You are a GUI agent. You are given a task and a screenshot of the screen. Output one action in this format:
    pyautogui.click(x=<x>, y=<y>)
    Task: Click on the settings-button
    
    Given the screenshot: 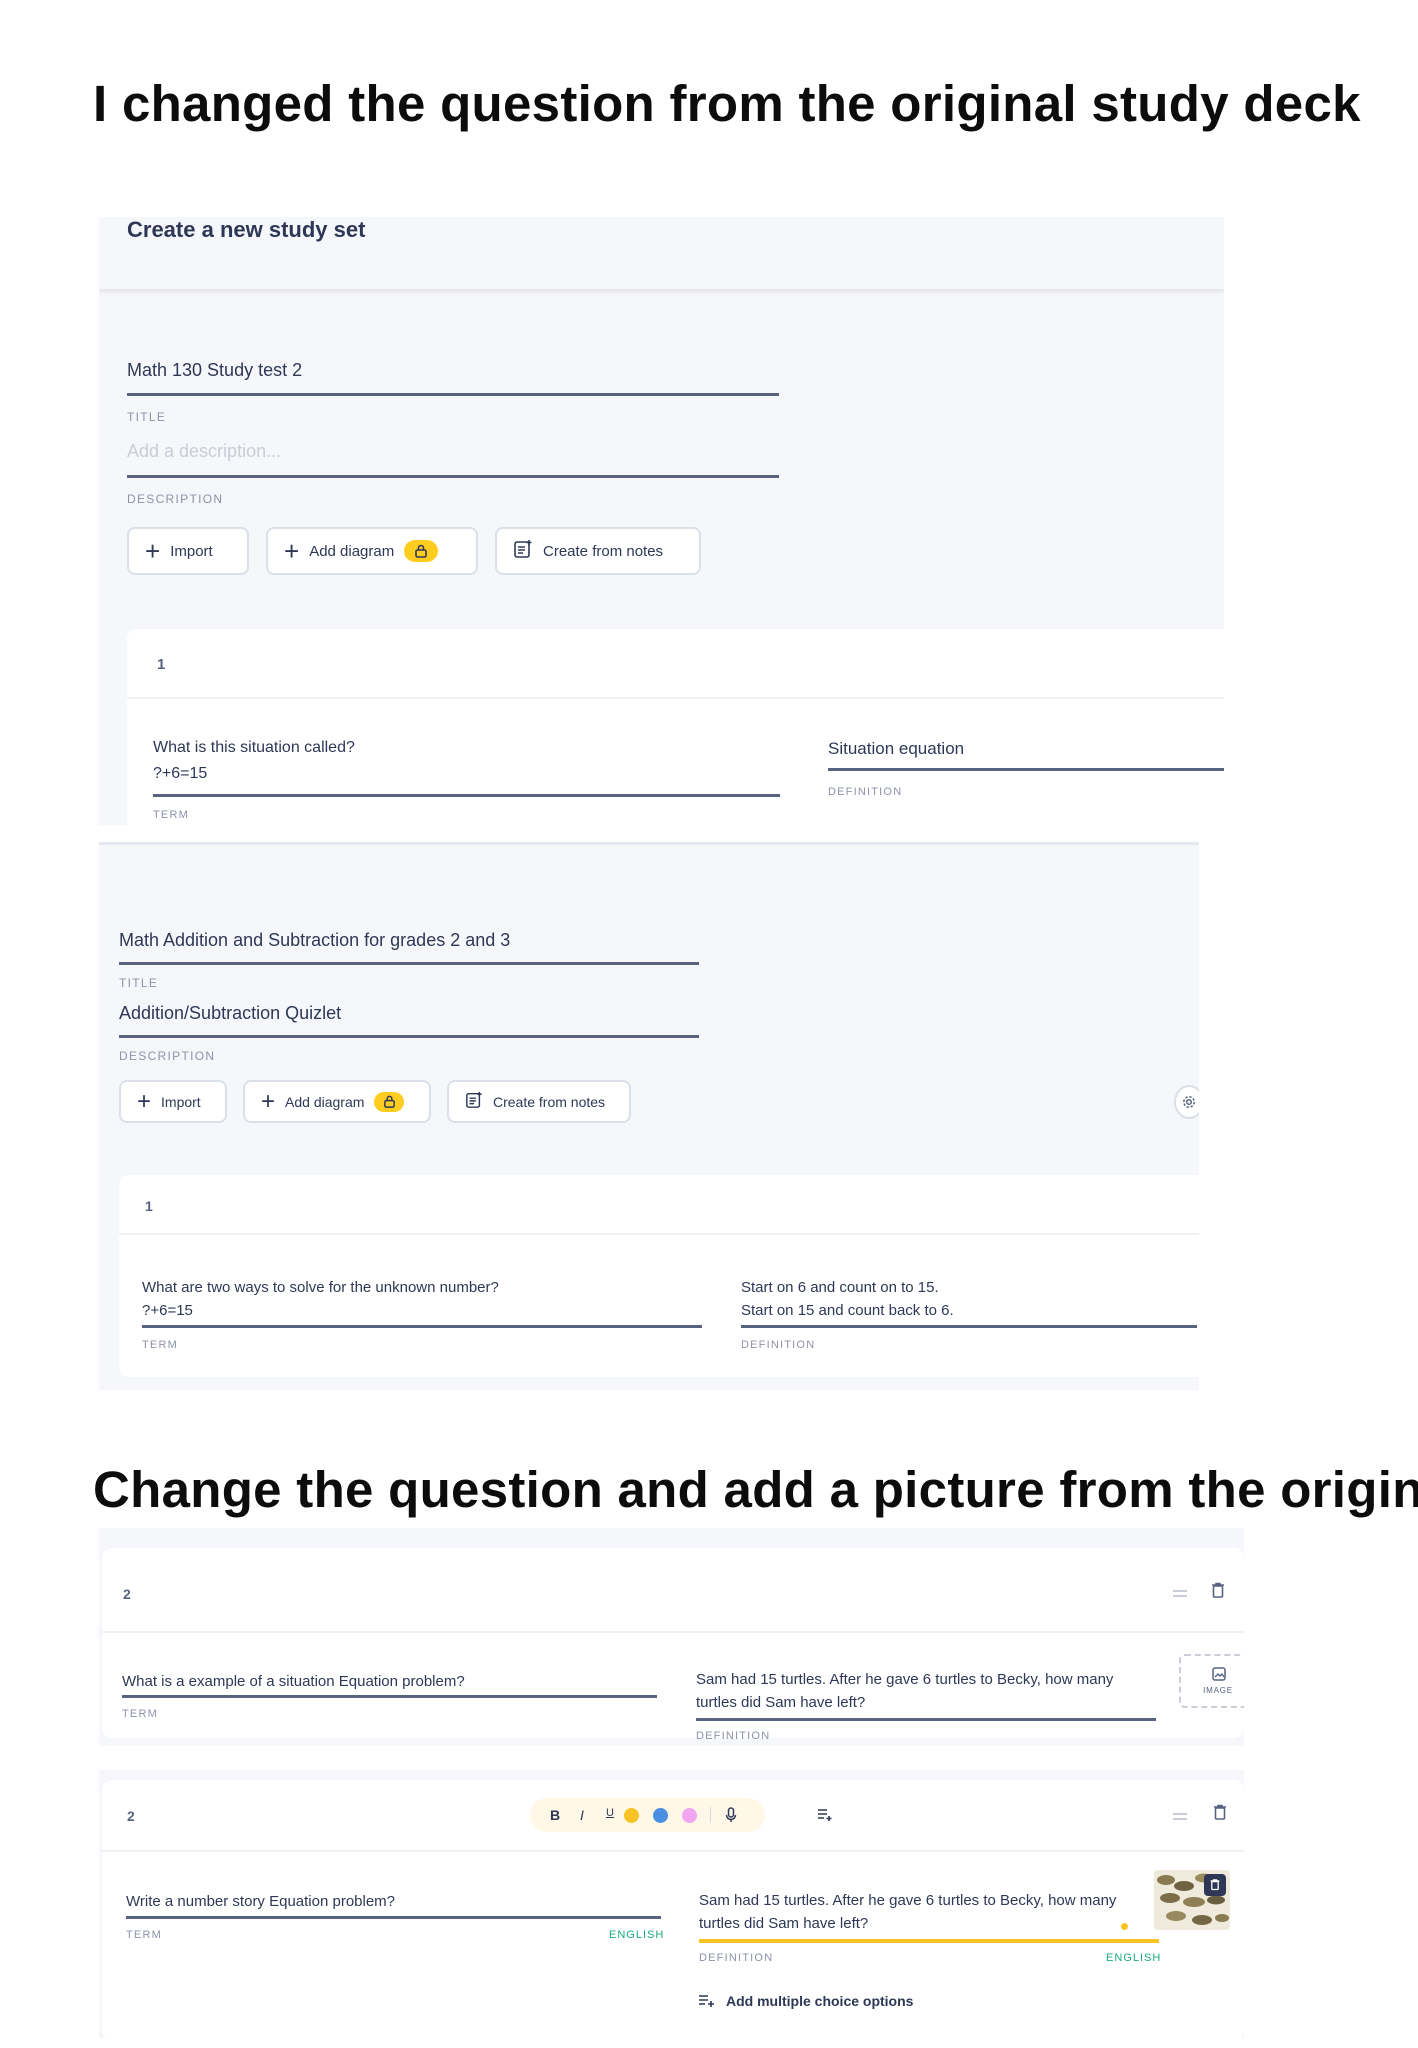 What is the action you would take?
    pyautogui.click(x=1186, y=1102)
    